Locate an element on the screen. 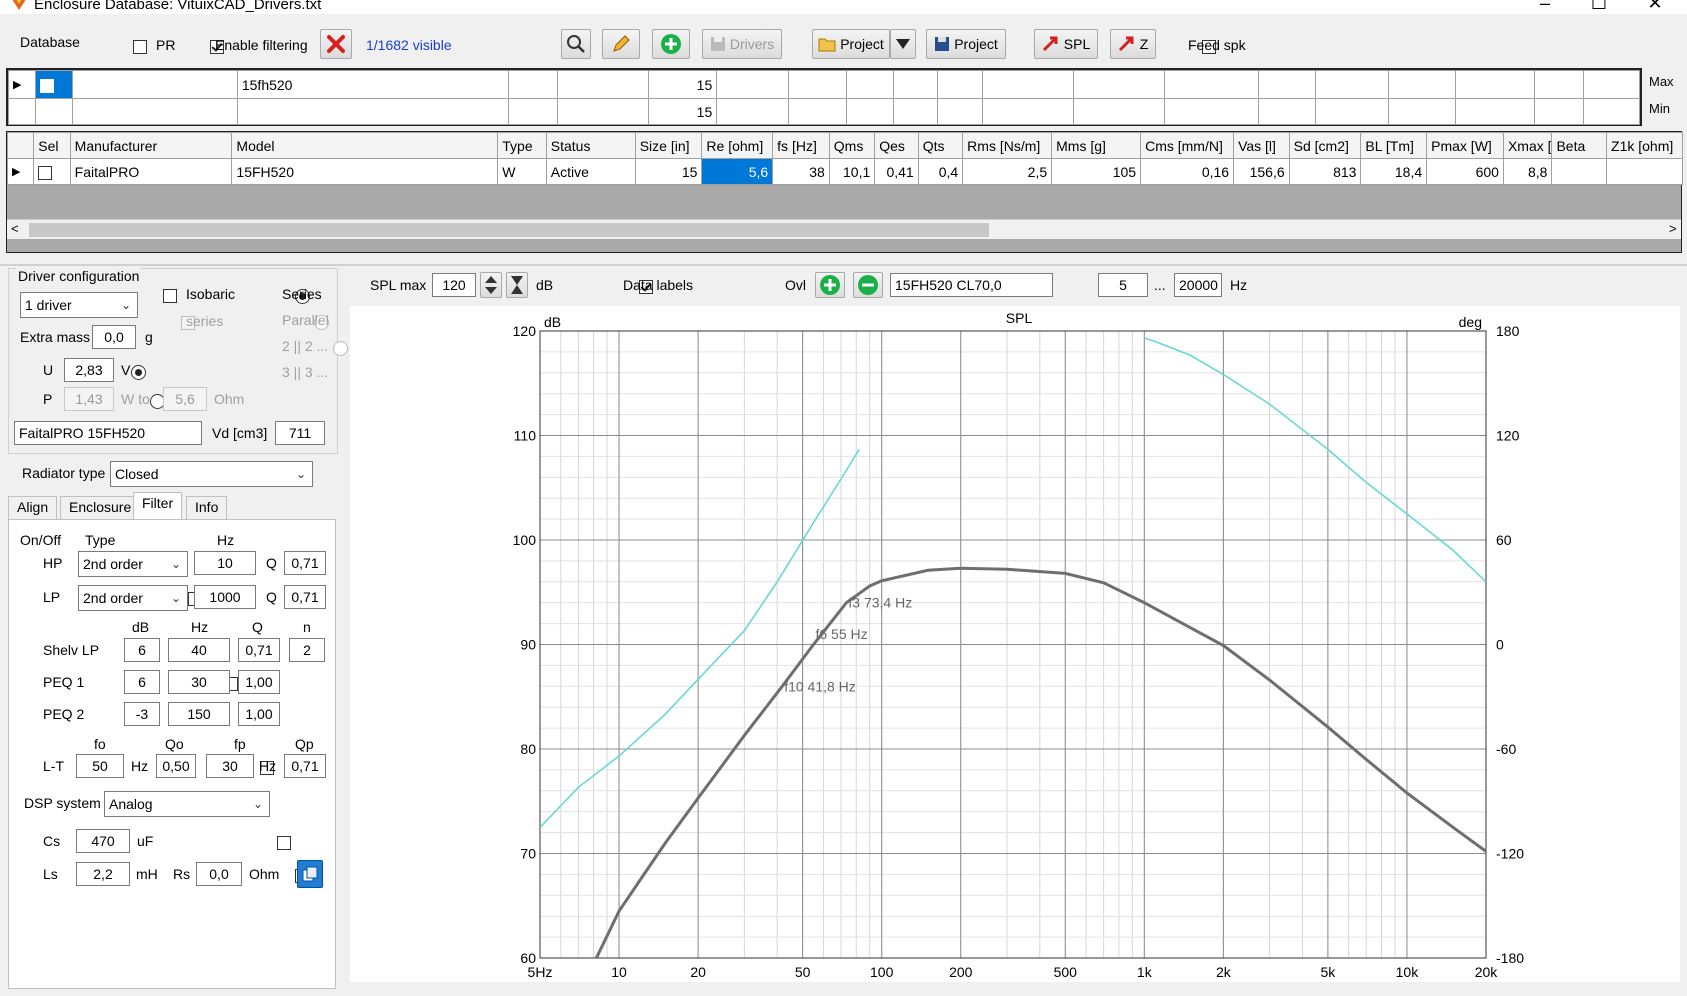 Image resolution: width=1687 pixels, height=996 pixels. dsp-system-select: Analog ⌄ is located at coordinates (187, 804).